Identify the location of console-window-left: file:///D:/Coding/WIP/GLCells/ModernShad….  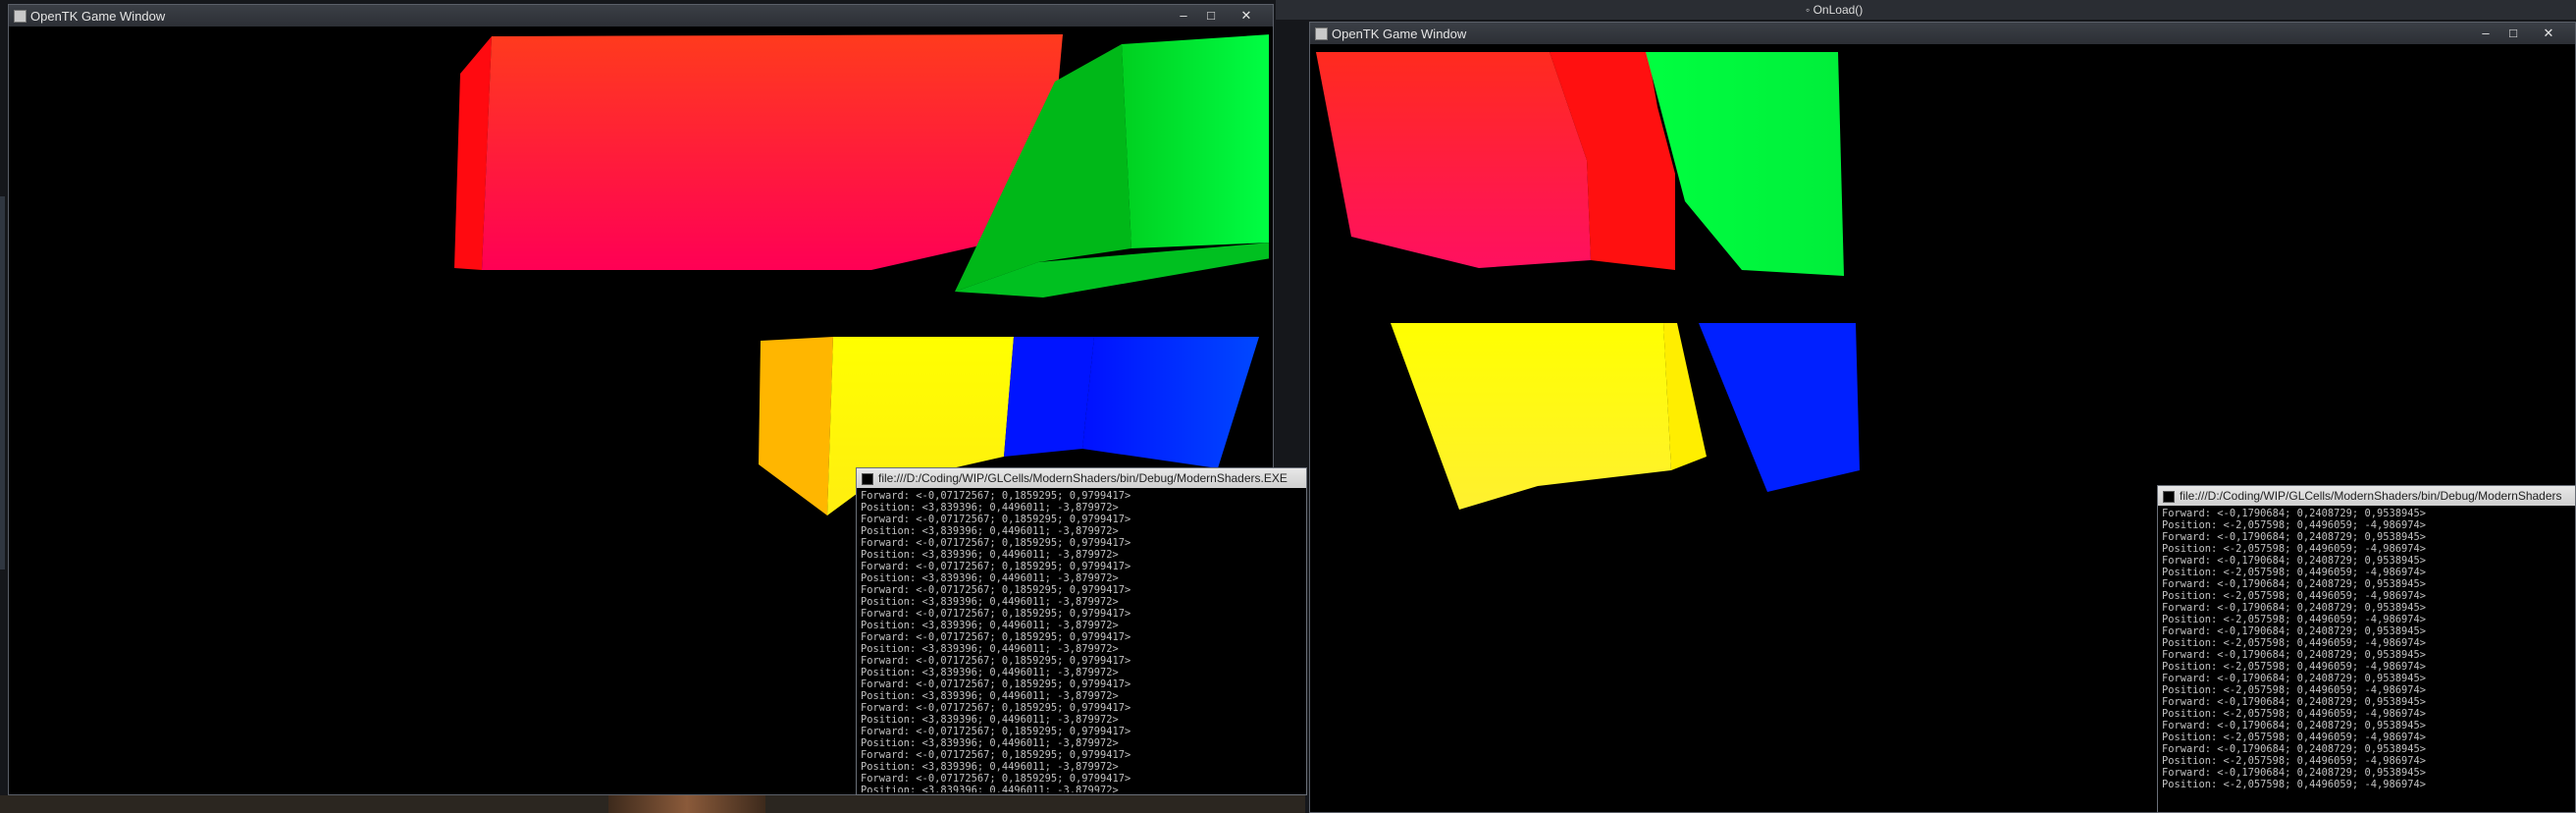
(1081, 631).